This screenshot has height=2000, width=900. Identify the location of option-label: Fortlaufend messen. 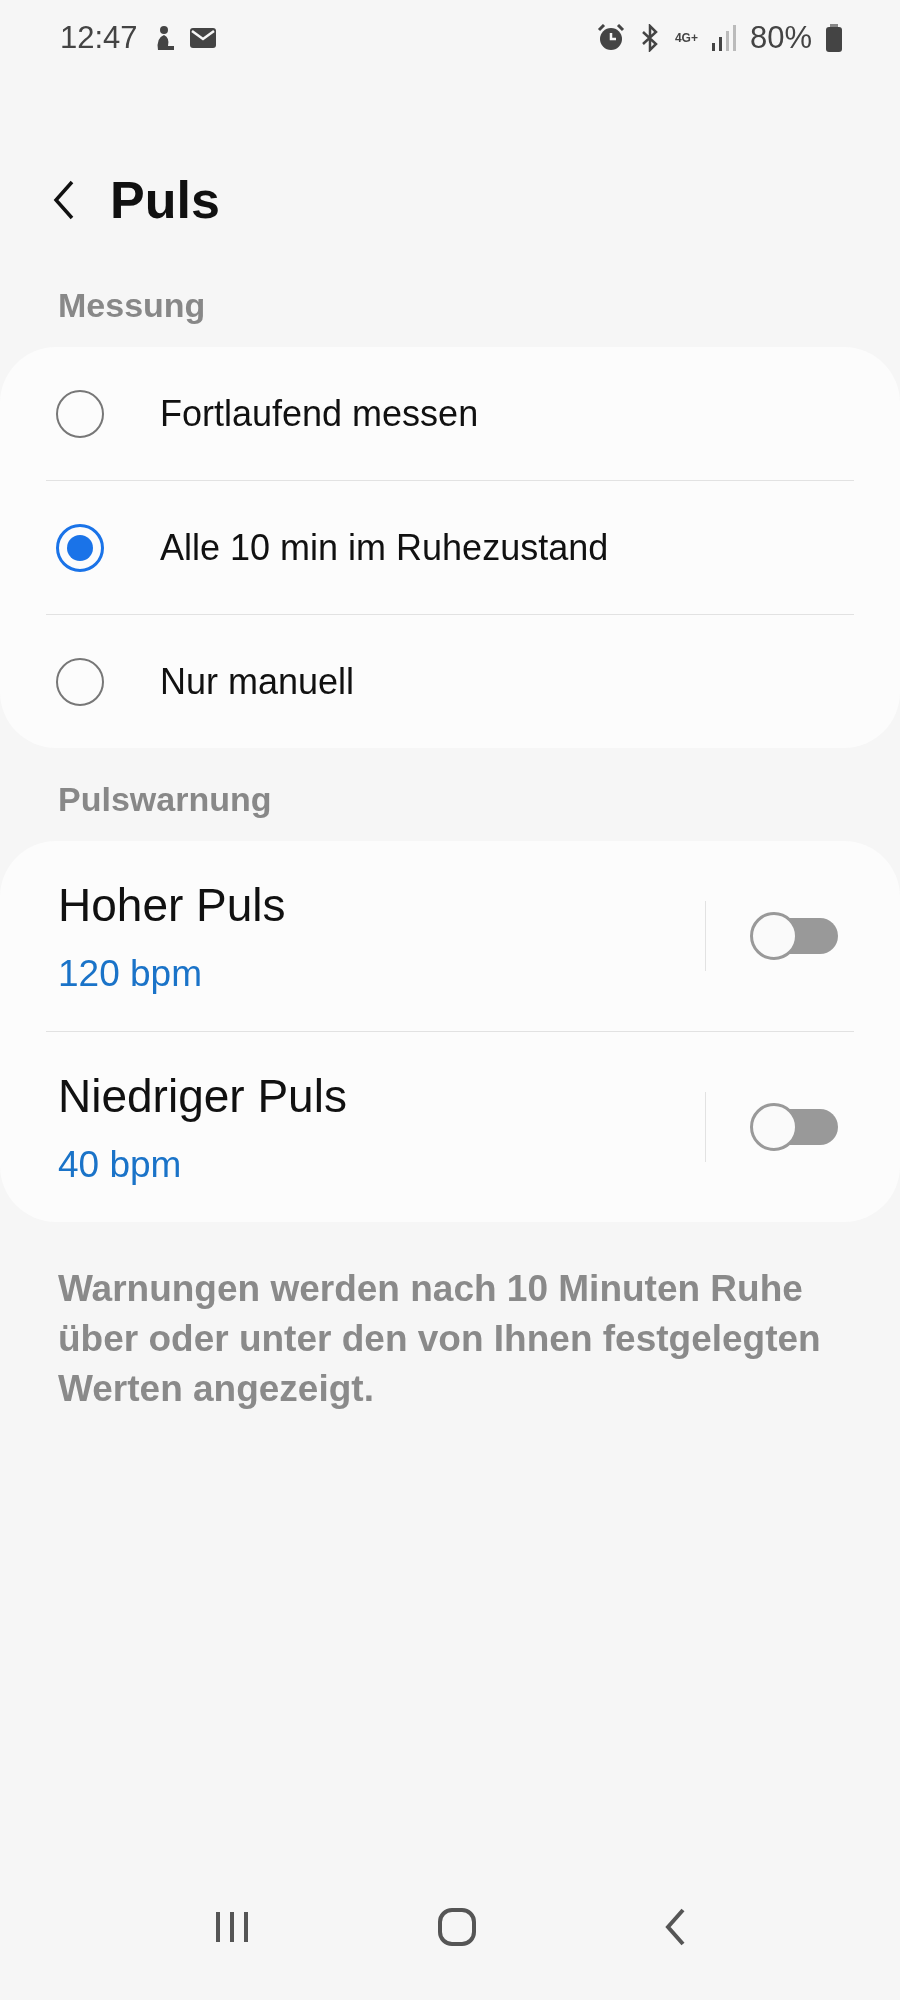
(319, 413).